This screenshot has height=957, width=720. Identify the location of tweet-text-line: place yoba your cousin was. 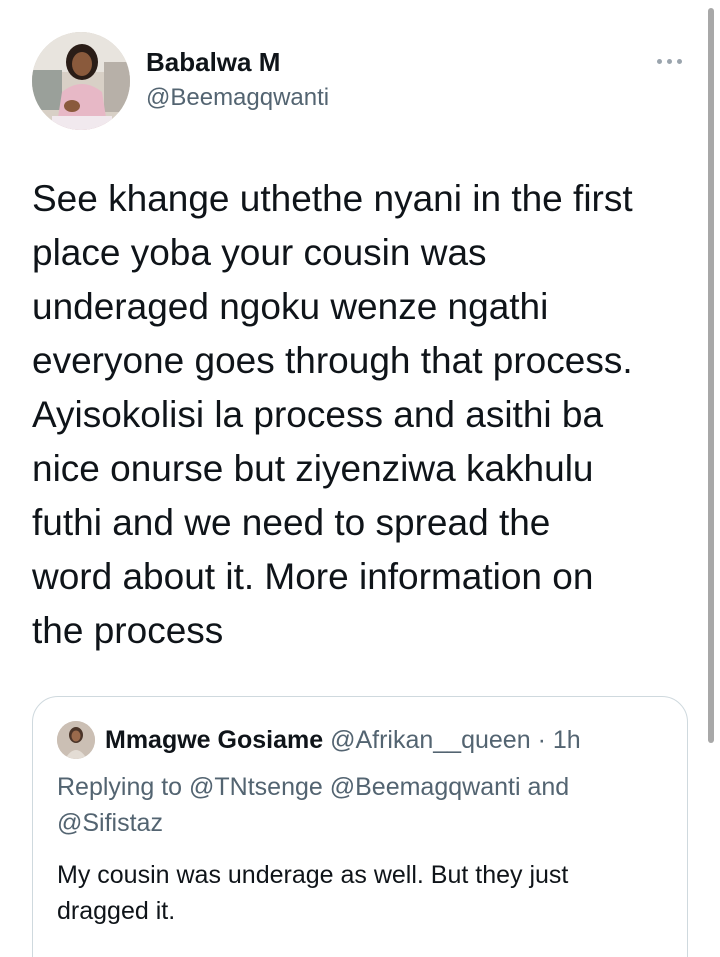
(259, 252).